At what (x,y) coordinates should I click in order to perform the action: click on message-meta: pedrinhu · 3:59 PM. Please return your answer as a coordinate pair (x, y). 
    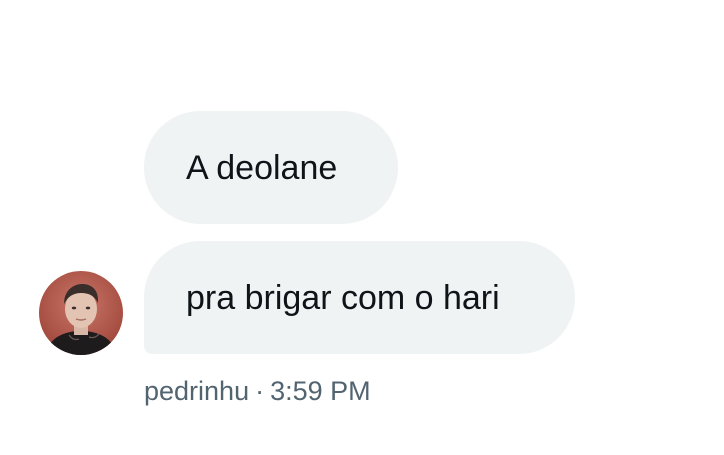
    Looking at the image, I should click on (257, 391).